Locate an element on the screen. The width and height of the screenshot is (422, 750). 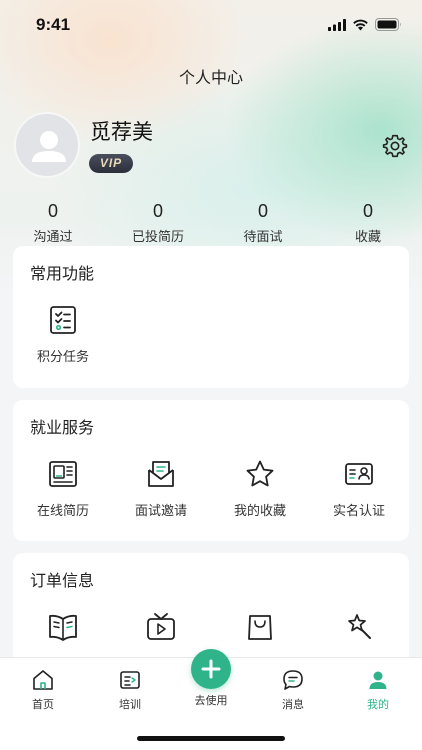
home-icon is located at coordinates (43, 680).